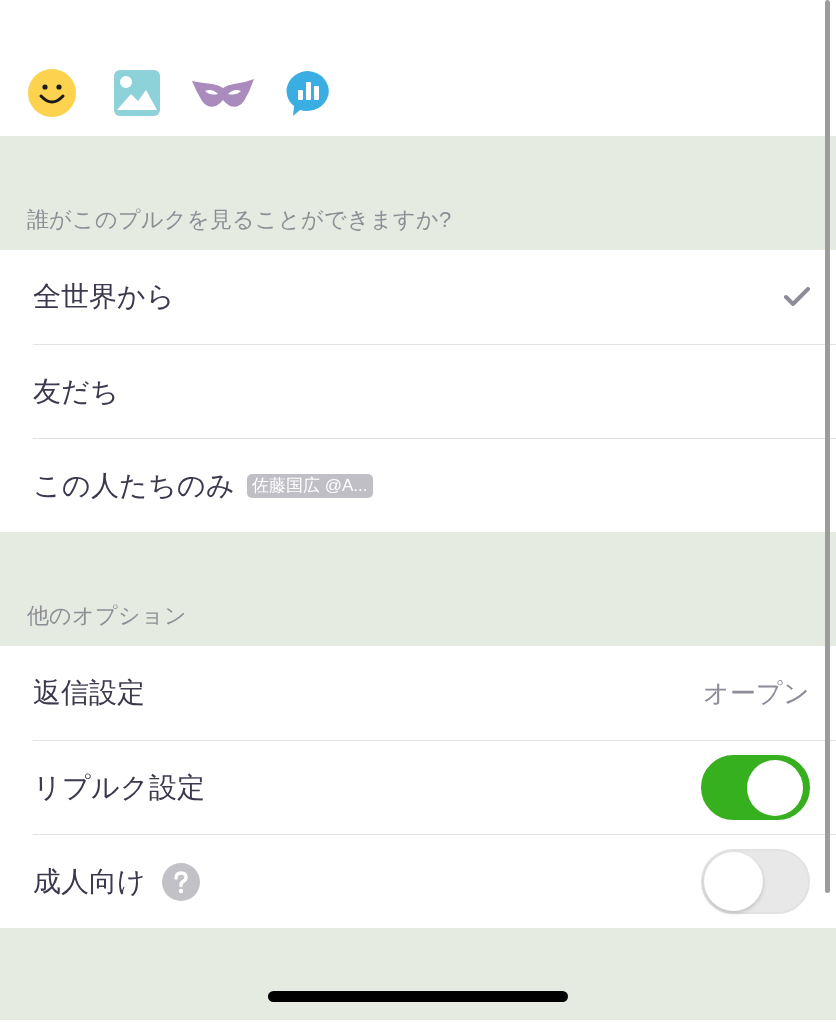 This screenshot has height=1023, width=836. Describe the element at coordinates (137, 93) in the screenshot. I see `image-icon` at that location.